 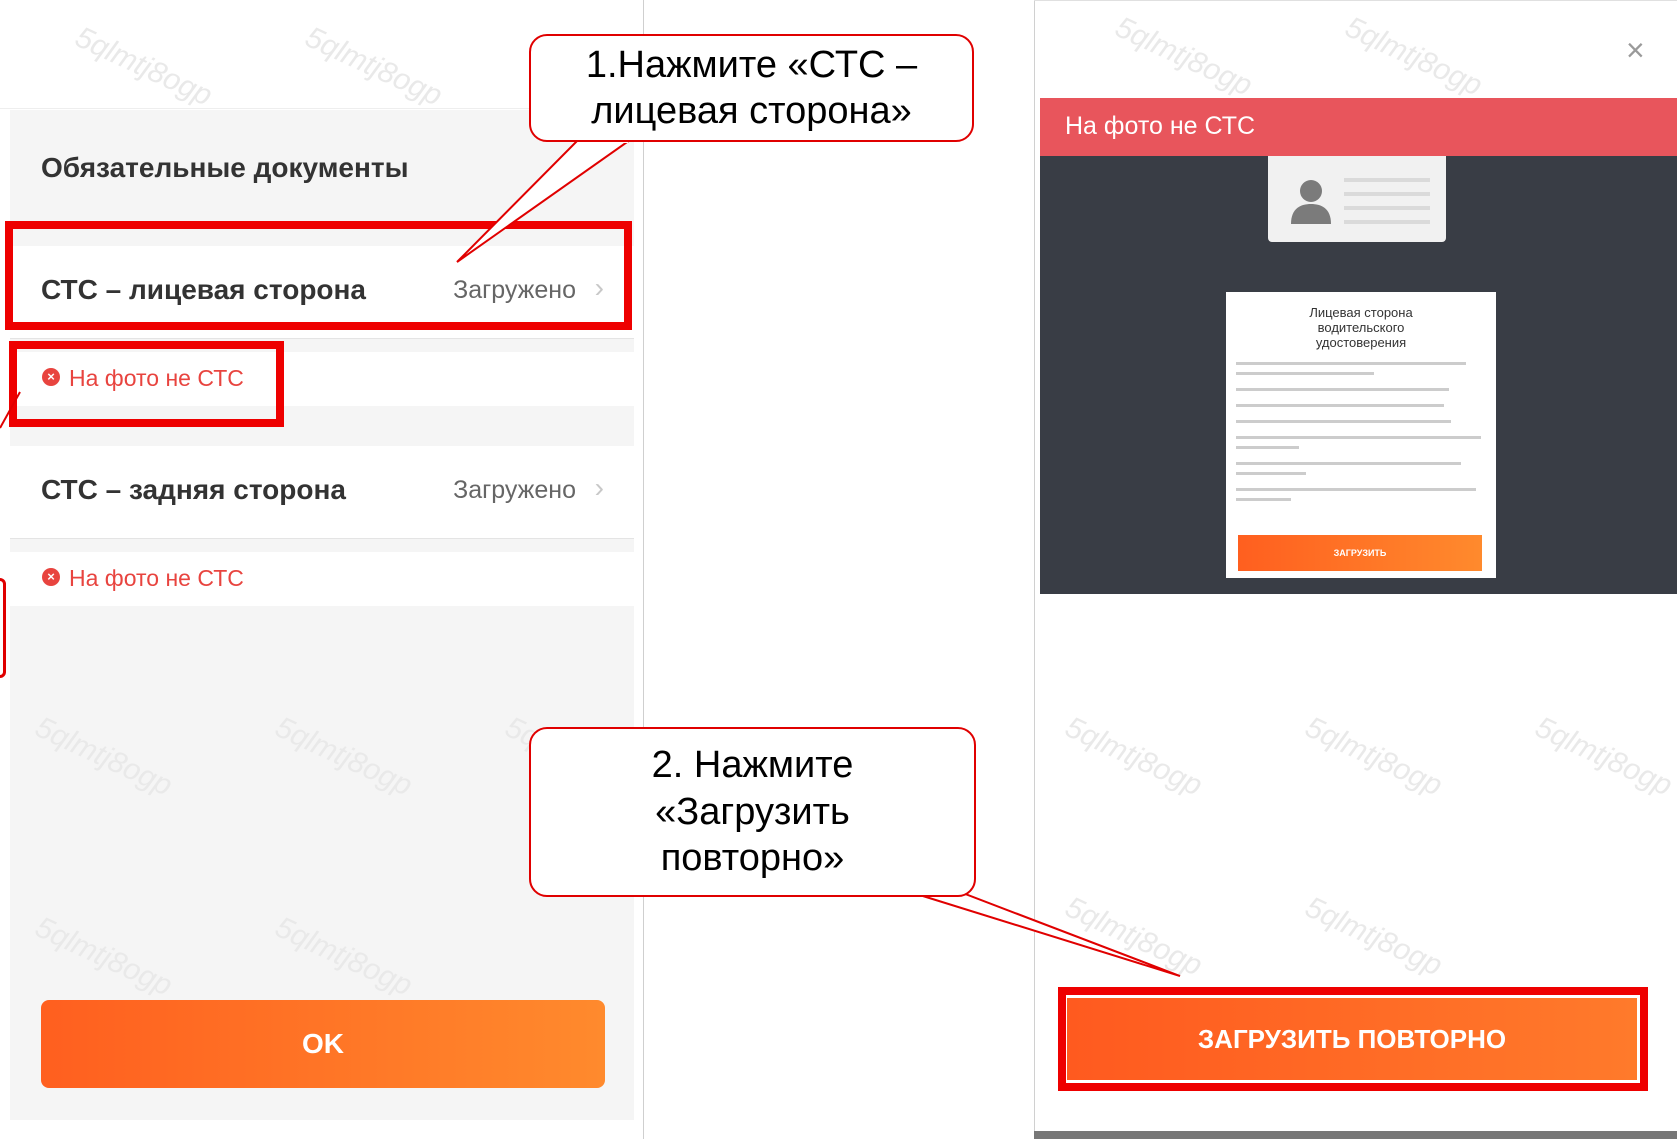 What do you see at coordinates (1352, 1039) in the screenshot?
I see `reupload-button: ЗАГРУЗИТЬ ПОВТОРНО` at bounding box center [1352, 1039].